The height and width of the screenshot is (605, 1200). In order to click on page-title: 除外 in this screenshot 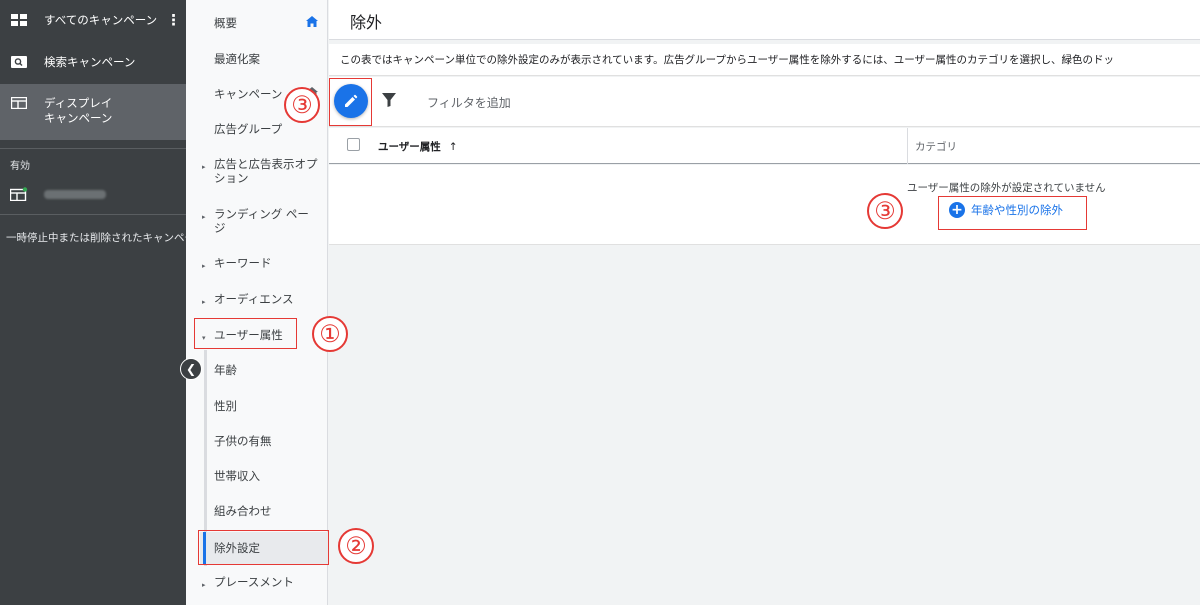, I will do `click(366, 22)`.